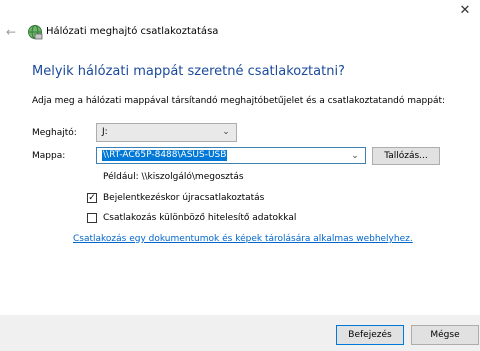 Image resolution: width=480 pixels, height=351 pixels. What do you see at coordinates (132, 31) in the screenshot?
I see `window-title: Hálózati meghajtó csatlakoztatása` at bounding box center [132, 31].